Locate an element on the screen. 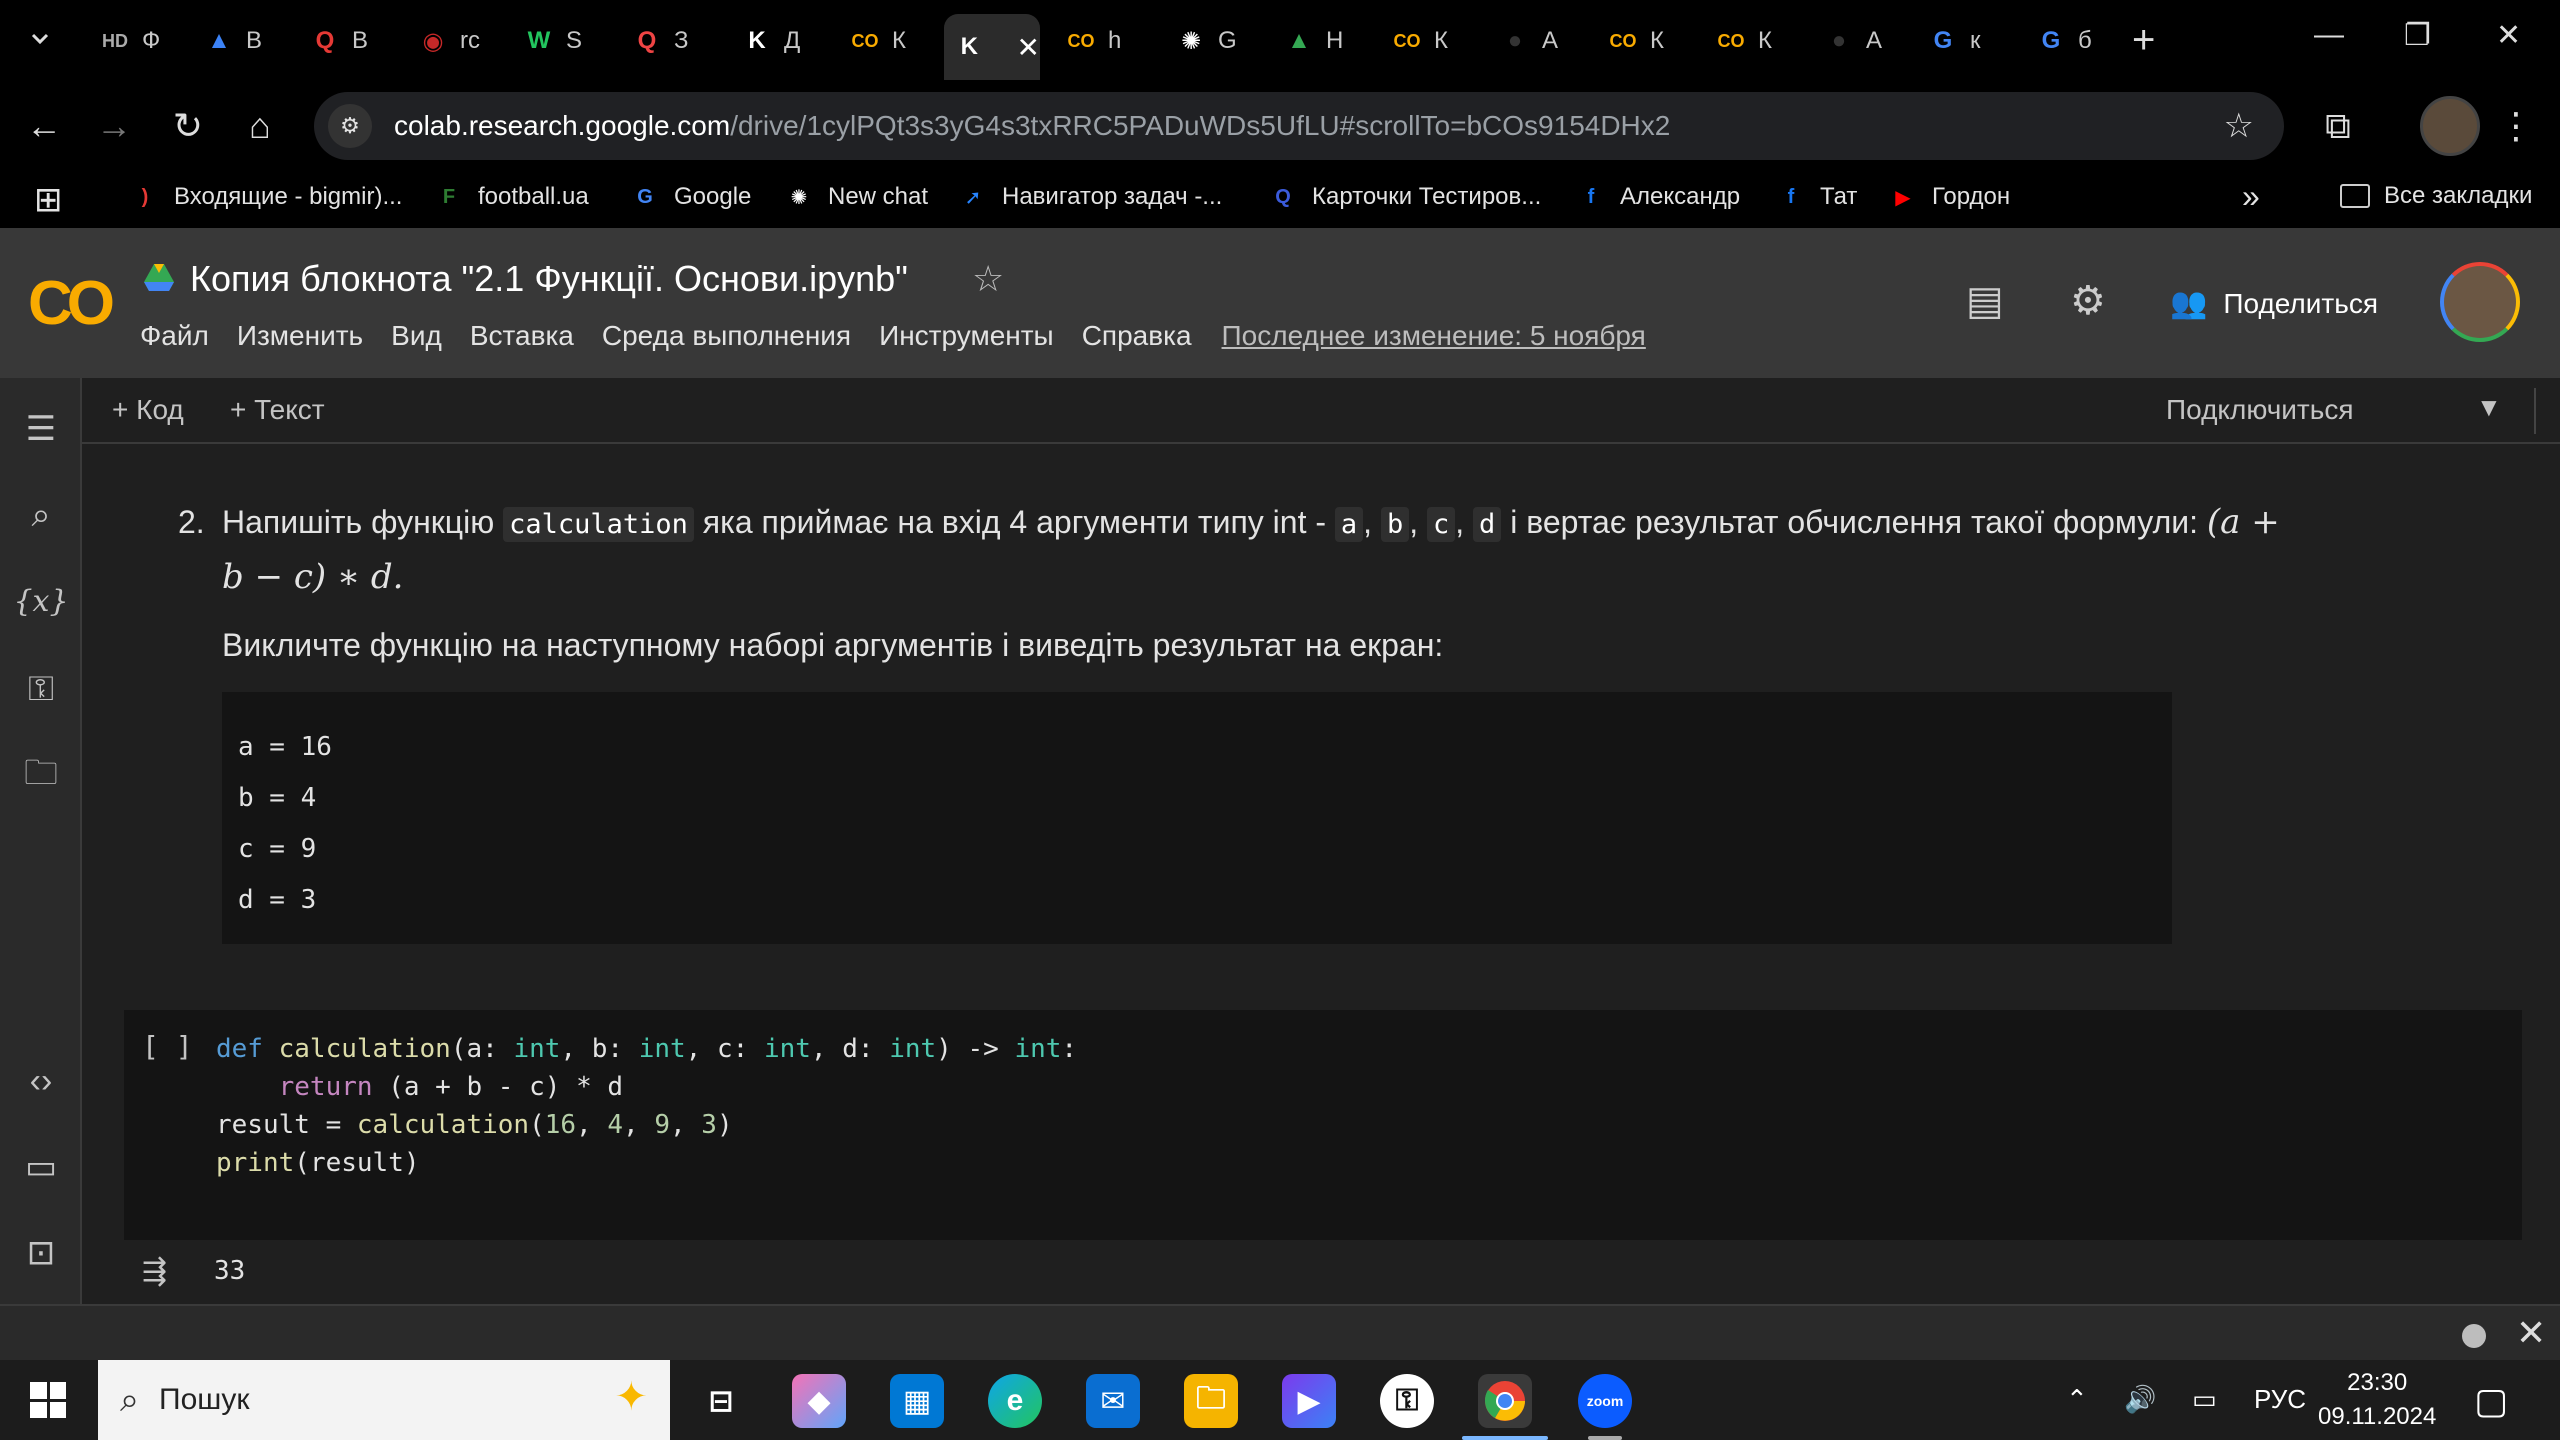 Image resolution: width=2560 pixels, height=1440 pixels. output-toggle-icon: ⇶ is located at coordinates (162, 1274).